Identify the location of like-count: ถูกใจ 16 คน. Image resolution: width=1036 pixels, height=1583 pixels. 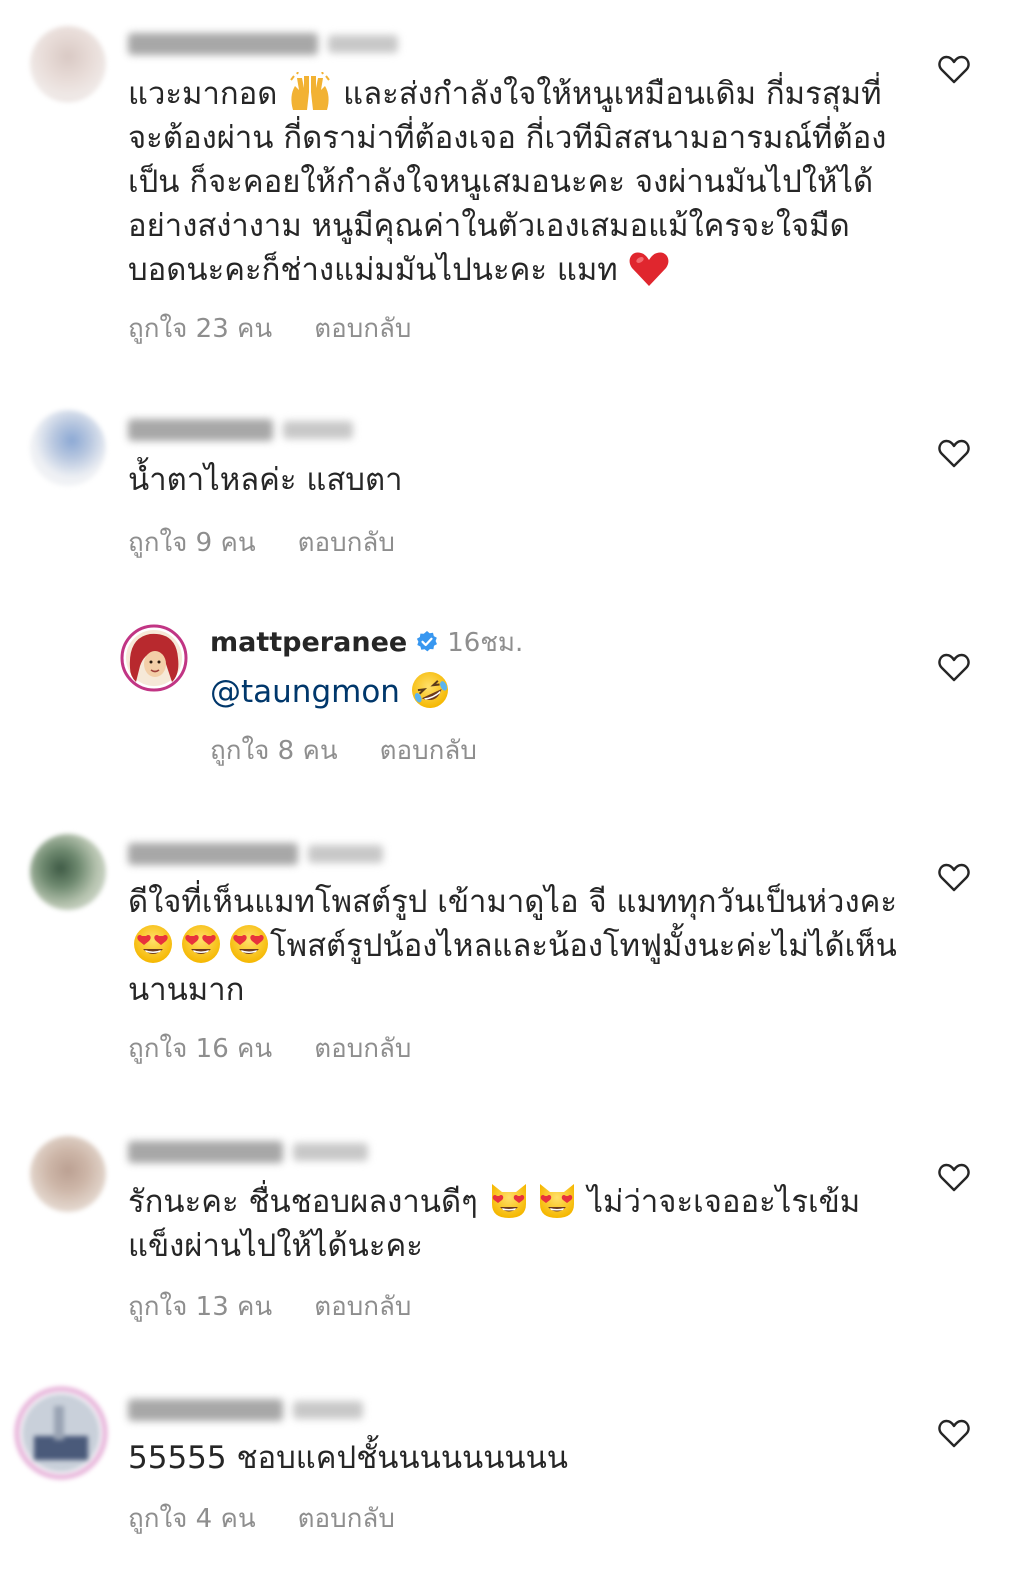
(200, 1048).